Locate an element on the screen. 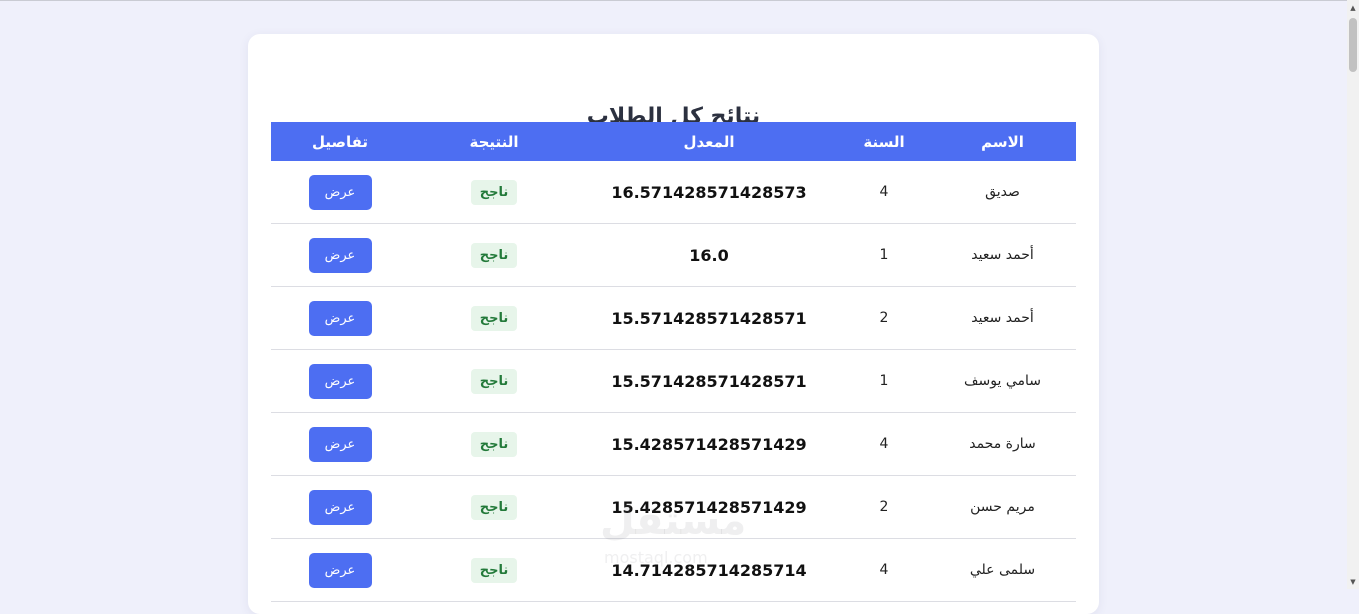  table-header: الاسم السنة المعدل النتيجة تفاصيل is located at coordinates (673, 141).